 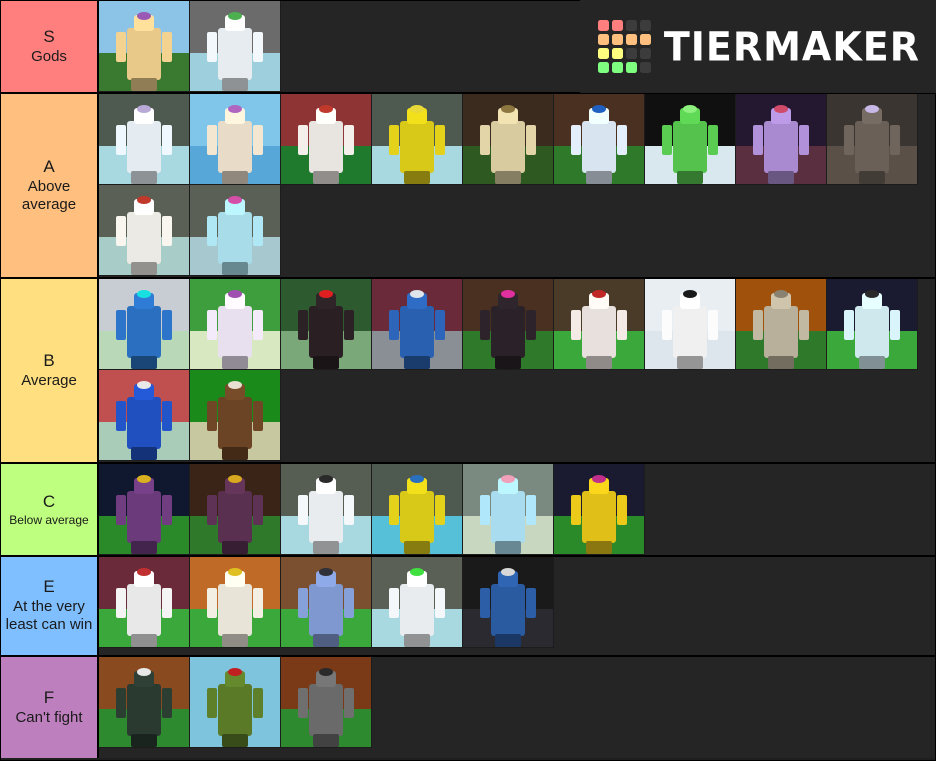 What do you see at coordinates (49, 501) in the screenshot?
I see `tier-letter: C` at bounding box center [49, 501].